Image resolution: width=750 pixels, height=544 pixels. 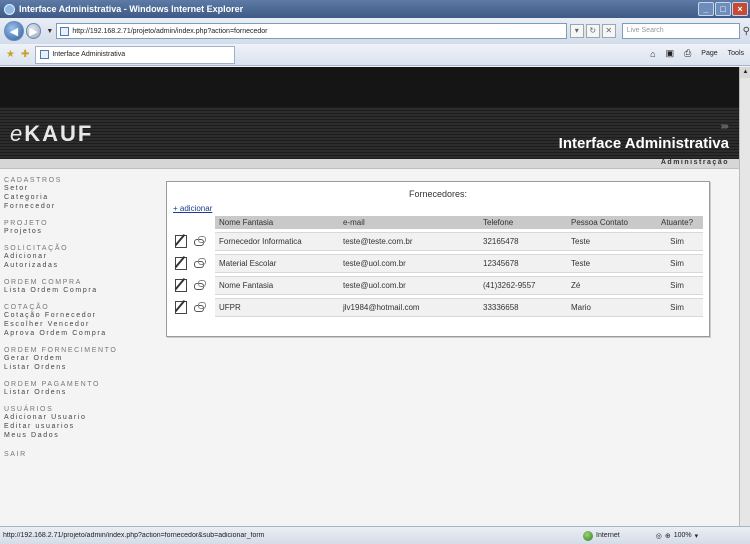 I want to click on search-icon: ⚲, so click(x=746, y=31).